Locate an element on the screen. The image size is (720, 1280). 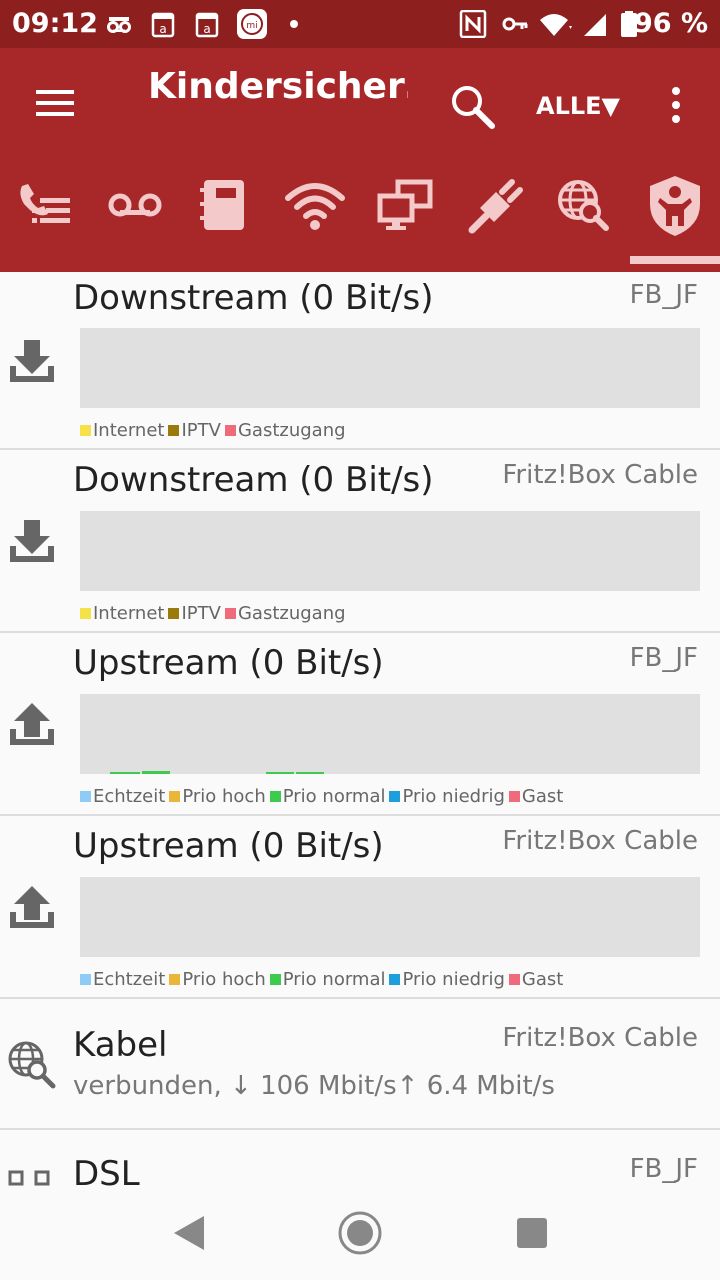
mi-icon: mi is located at coordinates (252, 24).